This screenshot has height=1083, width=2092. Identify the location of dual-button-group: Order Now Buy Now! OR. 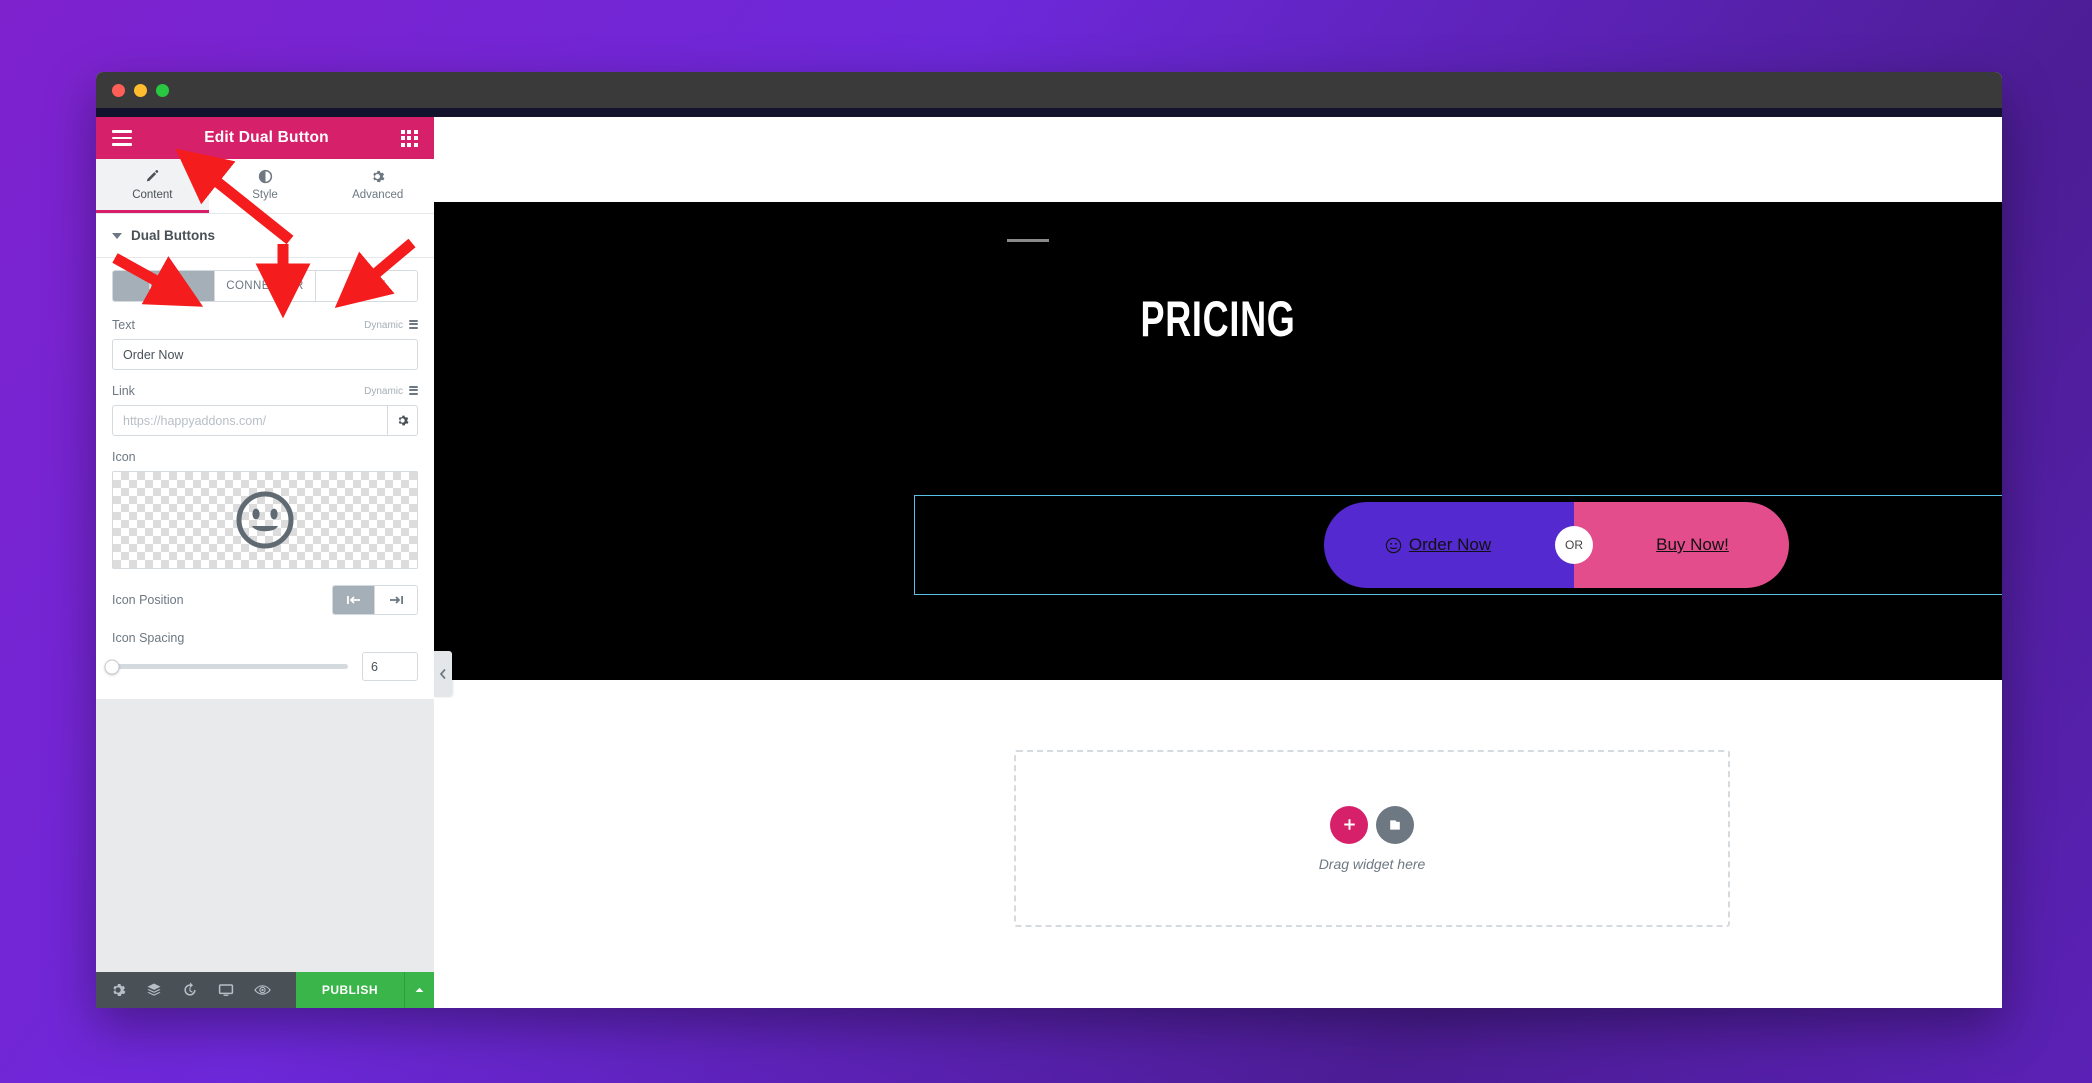
(1556, 545).